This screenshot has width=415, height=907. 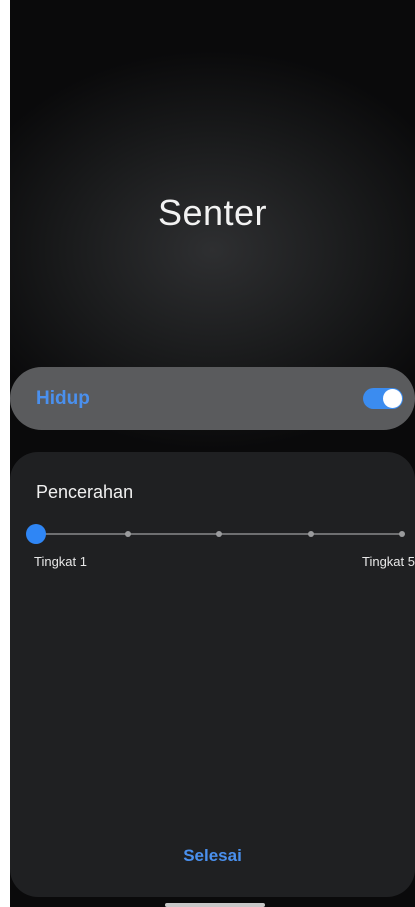 I want to click on min-level-label: Tingkat 1, so click(x=60, y=561).